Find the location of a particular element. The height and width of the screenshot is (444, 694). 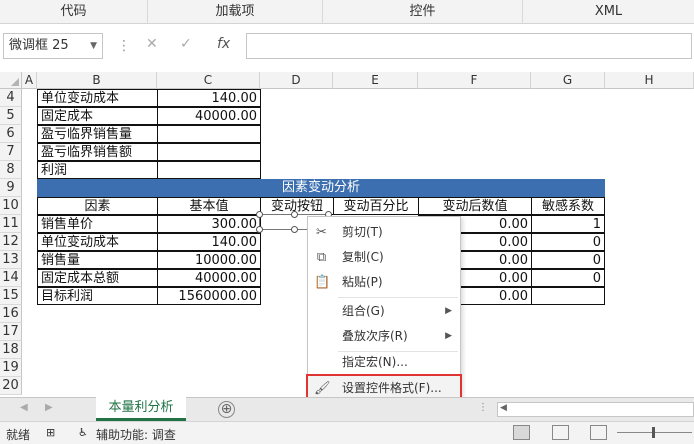

column-header-c: C is located at coordinates (208, 80).